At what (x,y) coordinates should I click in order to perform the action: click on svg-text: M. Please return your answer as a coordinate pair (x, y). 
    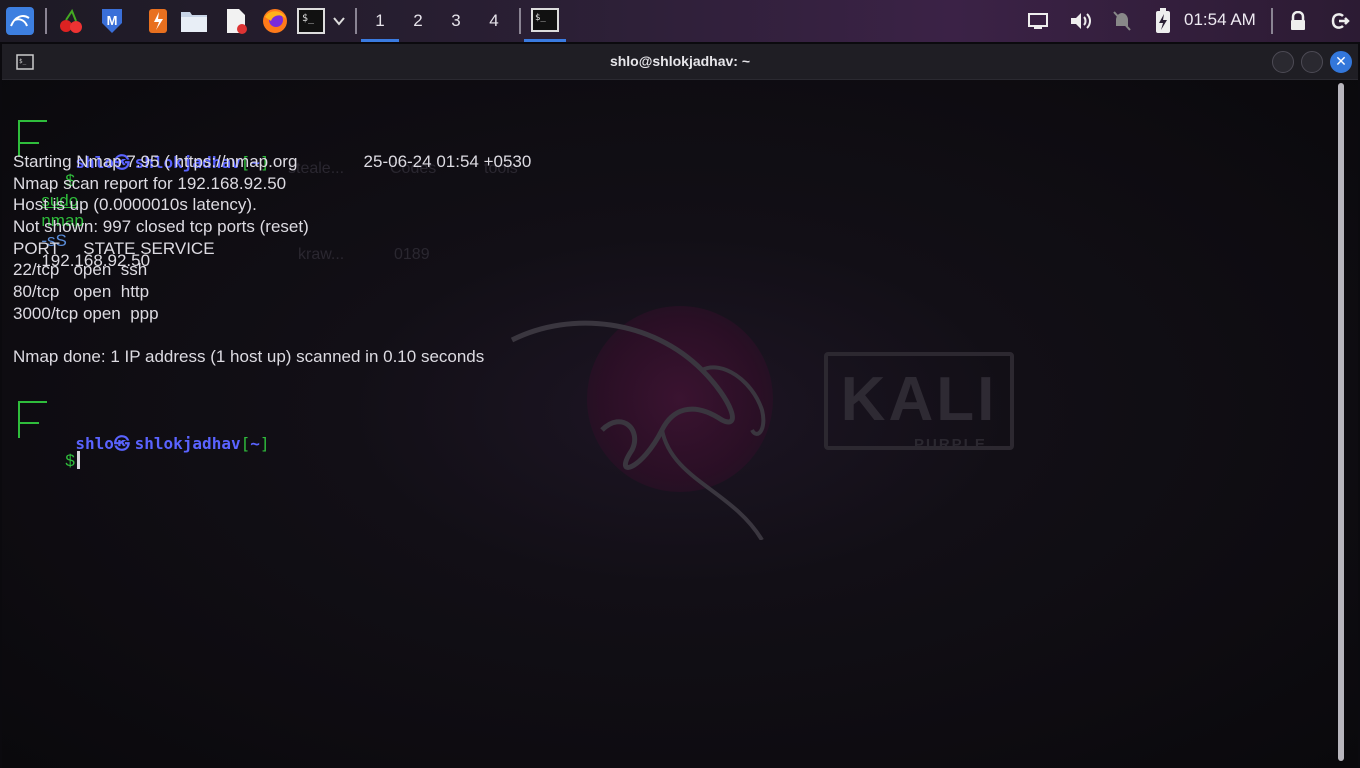
    Looking at the image, I should click on (112, 20).